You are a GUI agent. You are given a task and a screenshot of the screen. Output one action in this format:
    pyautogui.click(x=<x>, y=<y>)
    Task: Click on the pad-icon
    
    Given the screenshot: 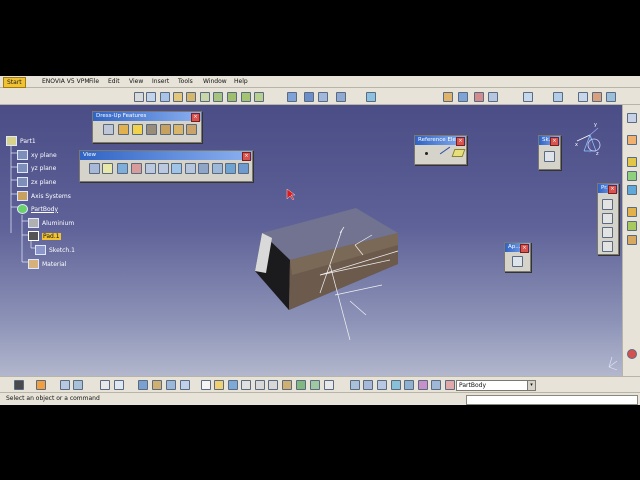 What is the action you would take?
    pyautogui.click(x=632, y=140)
    